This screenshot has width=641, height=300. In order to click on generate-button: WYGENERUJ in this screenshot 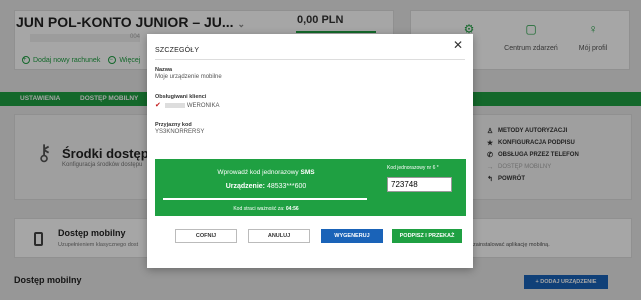, I will do `click(352, 236)`.